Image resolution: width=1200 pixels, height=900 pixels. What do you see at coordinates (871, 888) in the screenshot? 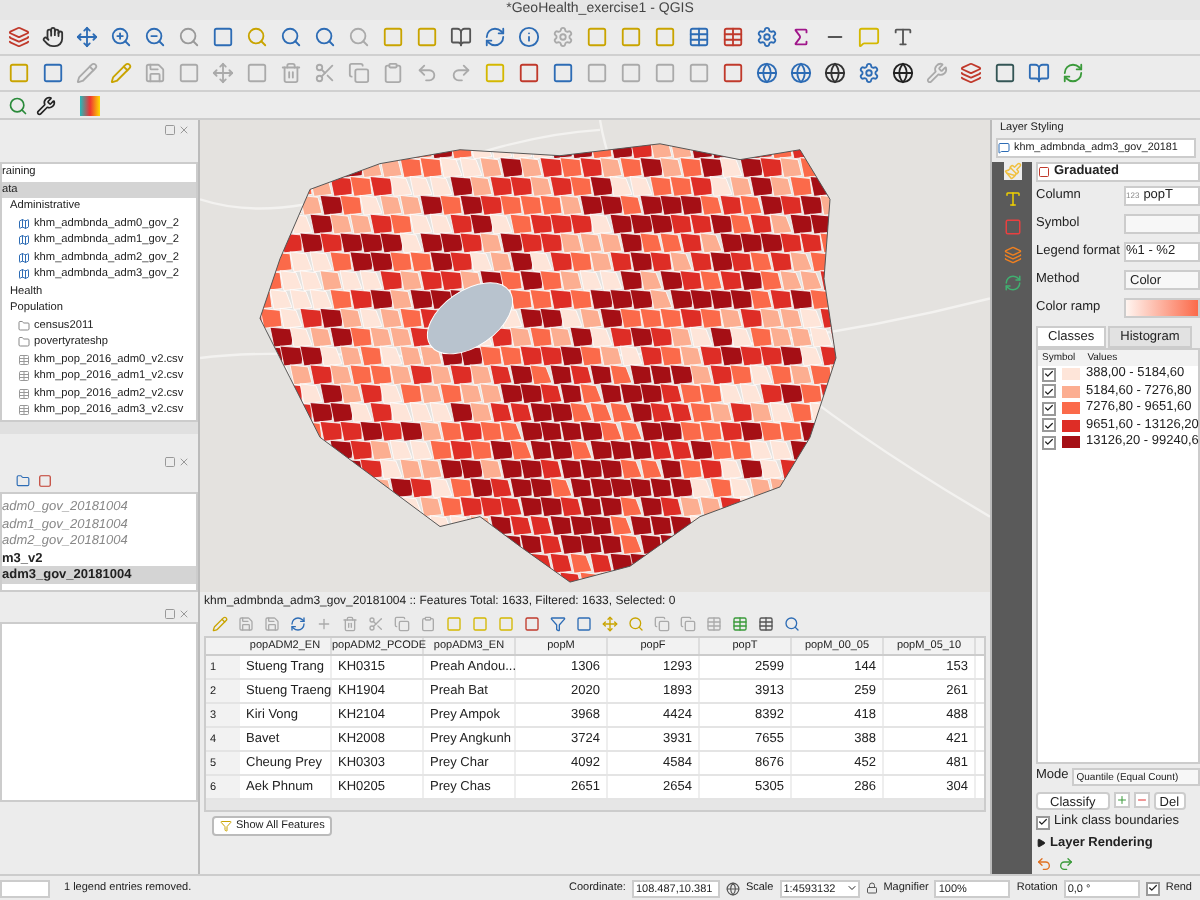
I see `lock-icon` at bounding box center [871, 888].